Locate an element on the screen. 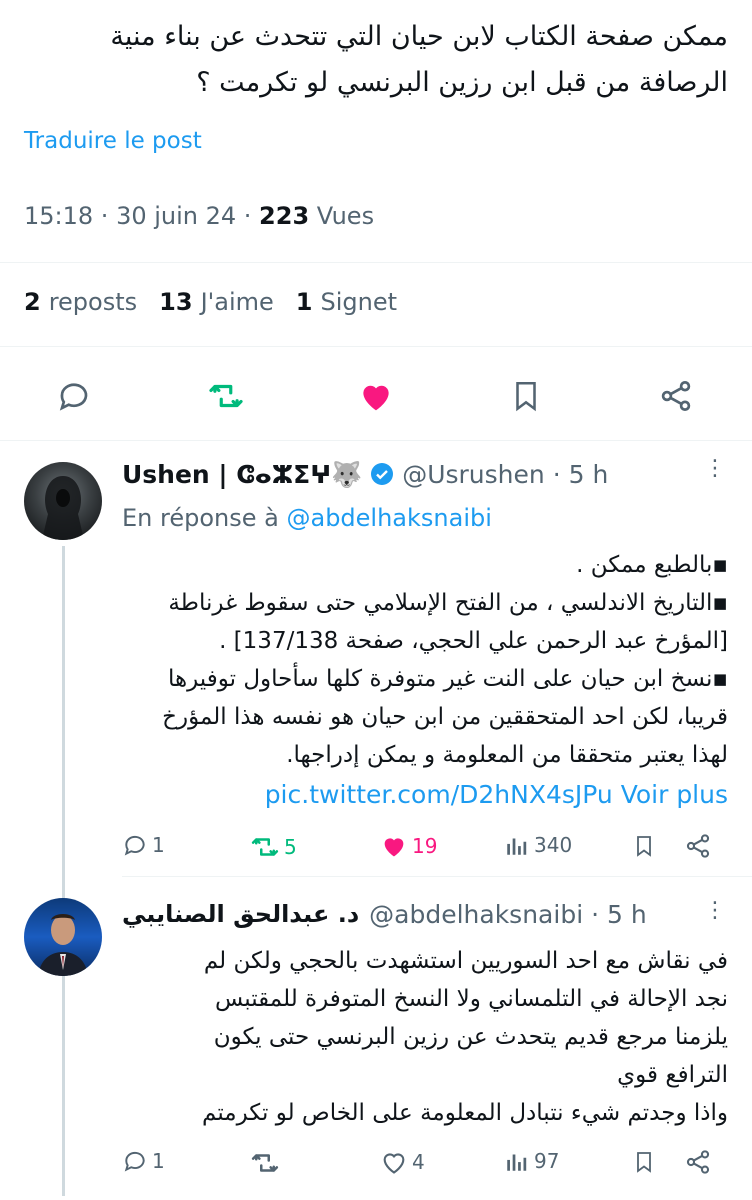  like-button: 4 is located at coordinates (402, 1162).